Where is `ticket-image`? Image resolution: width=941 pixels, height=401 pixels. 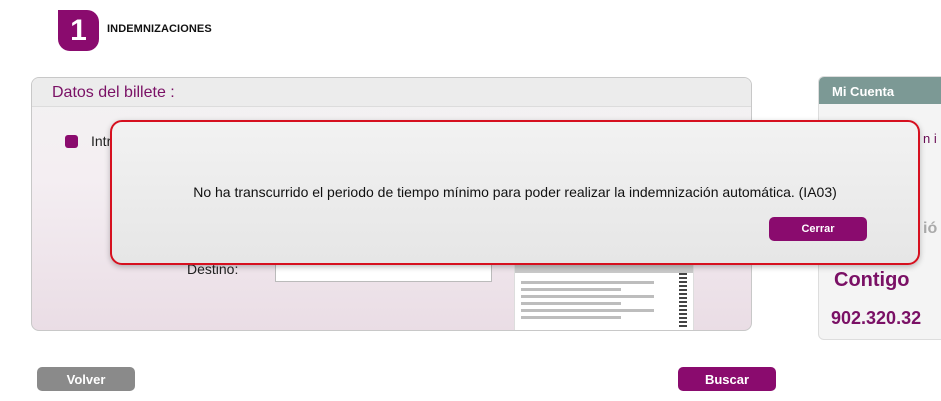 ticket-image is located at coordinates (604, 294).